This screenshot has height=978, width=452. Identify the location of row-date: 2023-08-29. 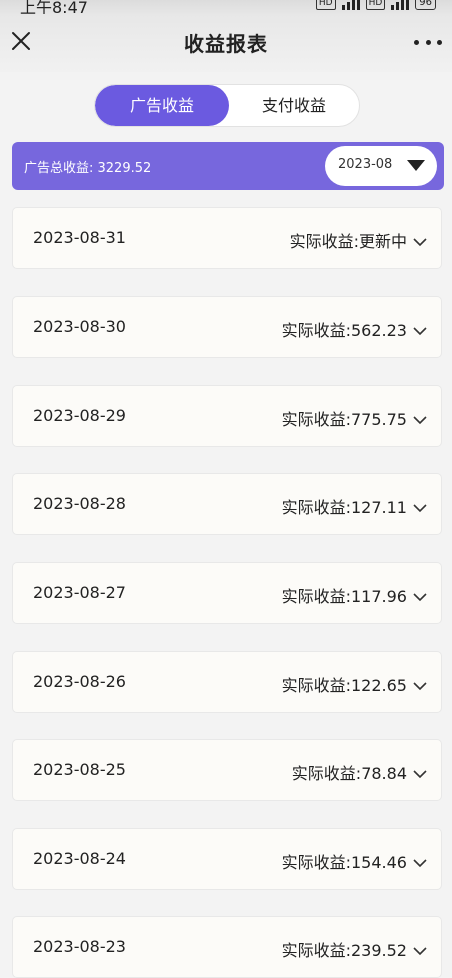
(79, 415).